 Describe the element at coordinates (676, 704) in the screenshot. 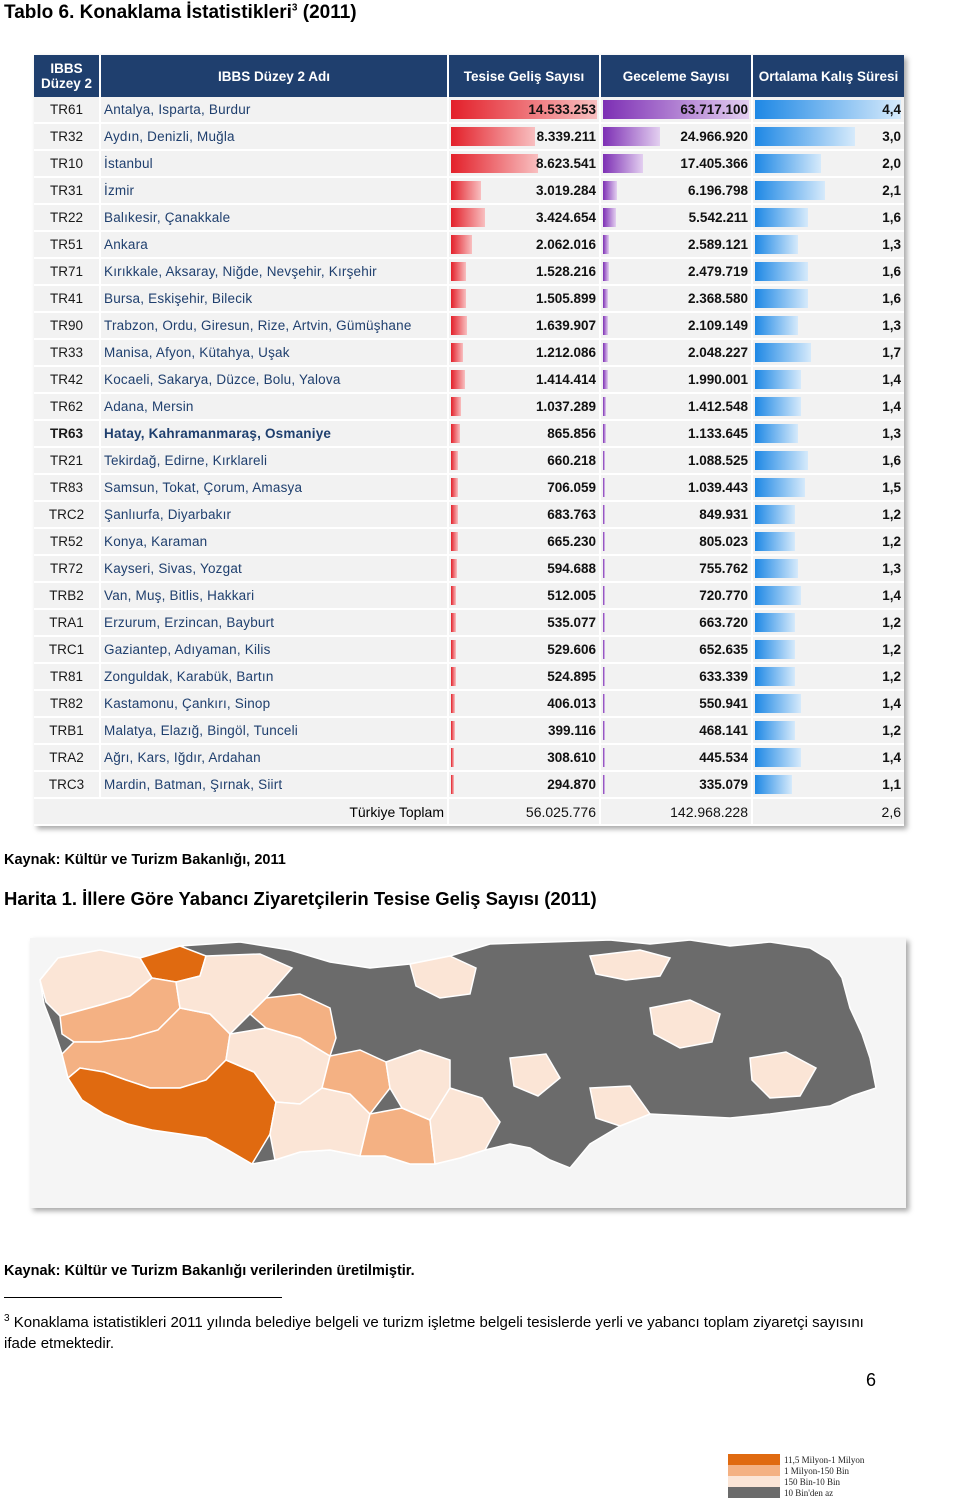

I see `nights-cell: 550.941` at that location.